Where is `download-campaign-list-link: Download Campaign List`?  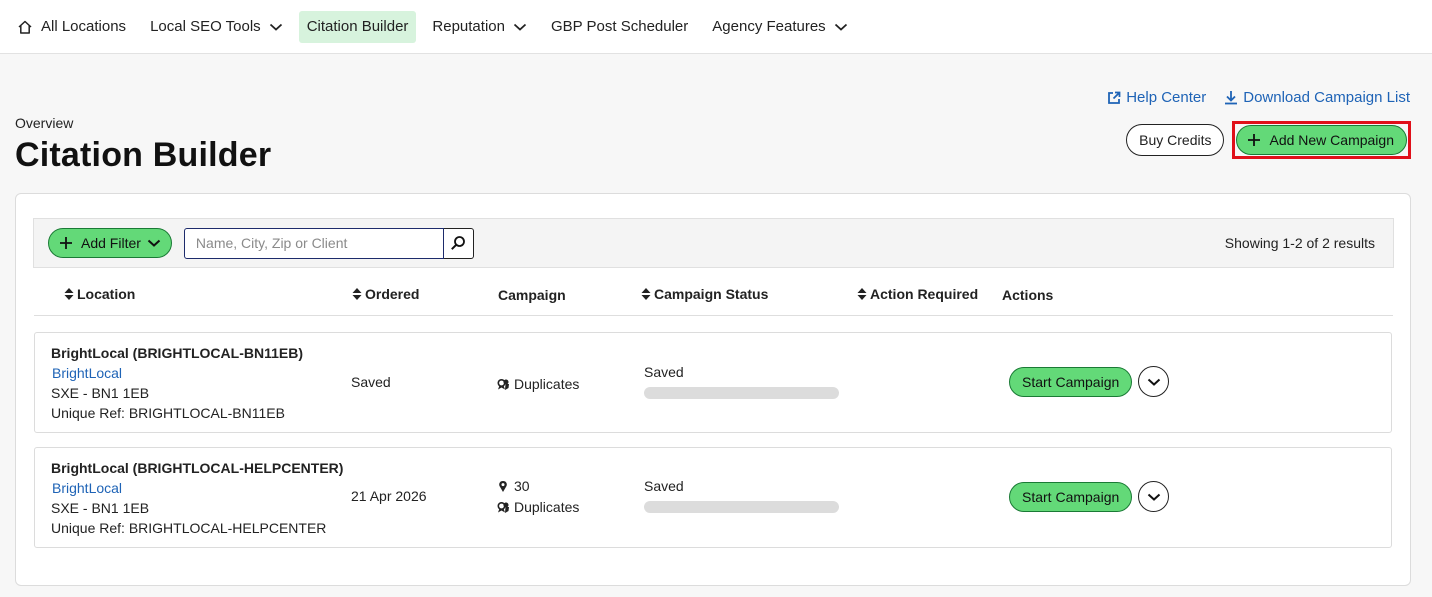
download-campaign-list-link: Download Campaign List is located at coordinates (1317, 97).